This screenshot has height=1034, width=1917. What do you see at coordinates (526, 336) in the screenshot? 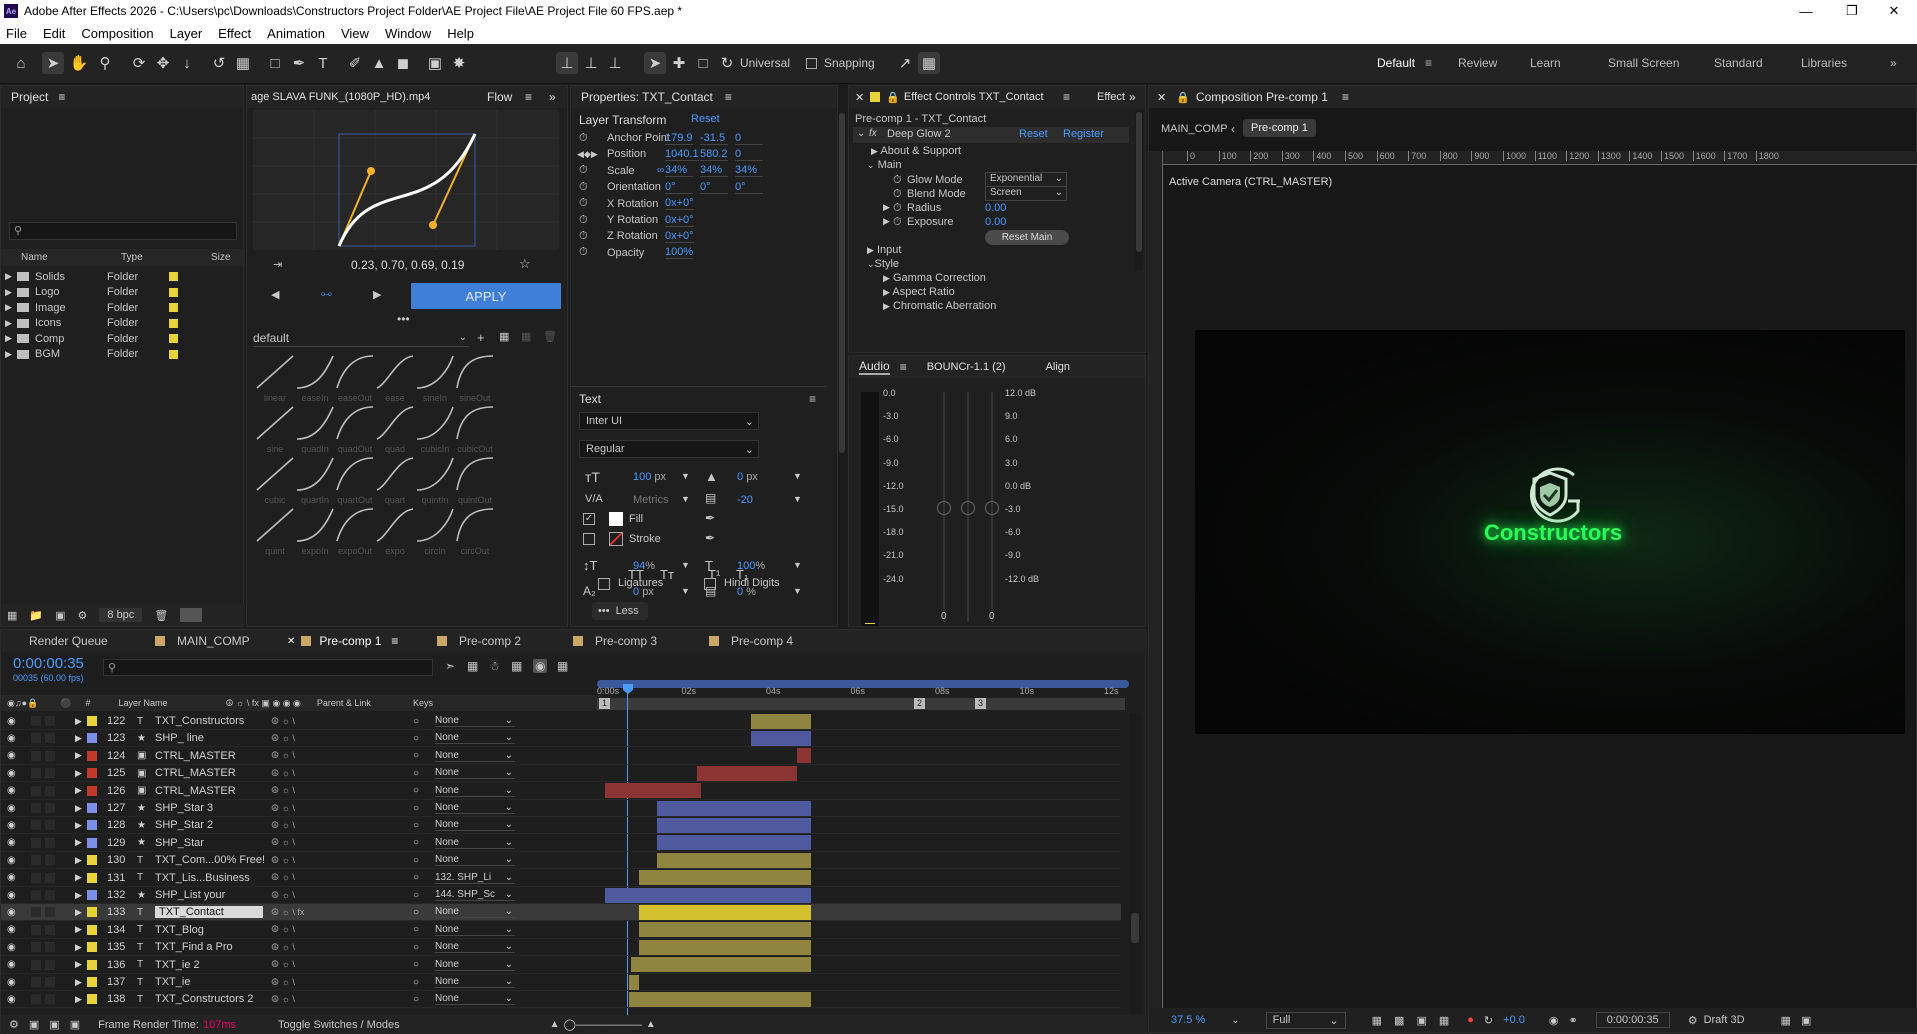
I see `import-preset-icon: ▦` at bounding box center [526, 336].